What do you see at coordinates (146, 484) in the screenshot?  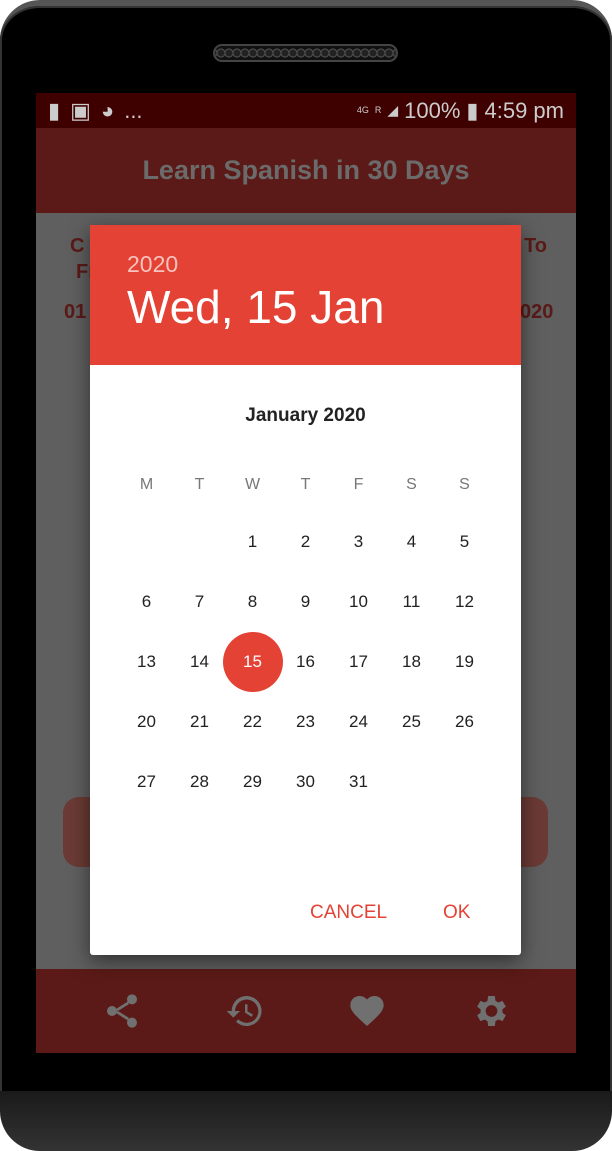 I see `weekday-header: M` at bounding box center [146, 484].